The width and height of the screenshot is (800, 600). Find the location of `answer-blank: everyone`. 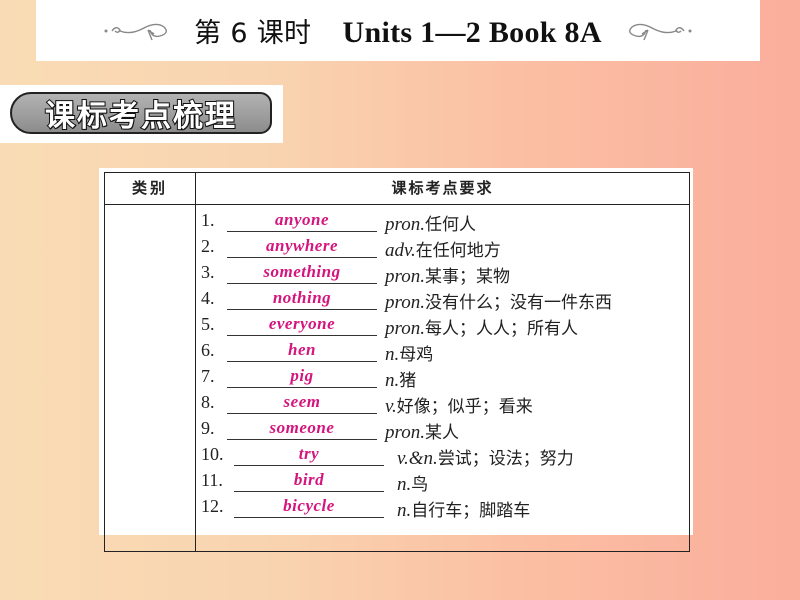

answer-blank: everyone is located at coordinates (302, 323).